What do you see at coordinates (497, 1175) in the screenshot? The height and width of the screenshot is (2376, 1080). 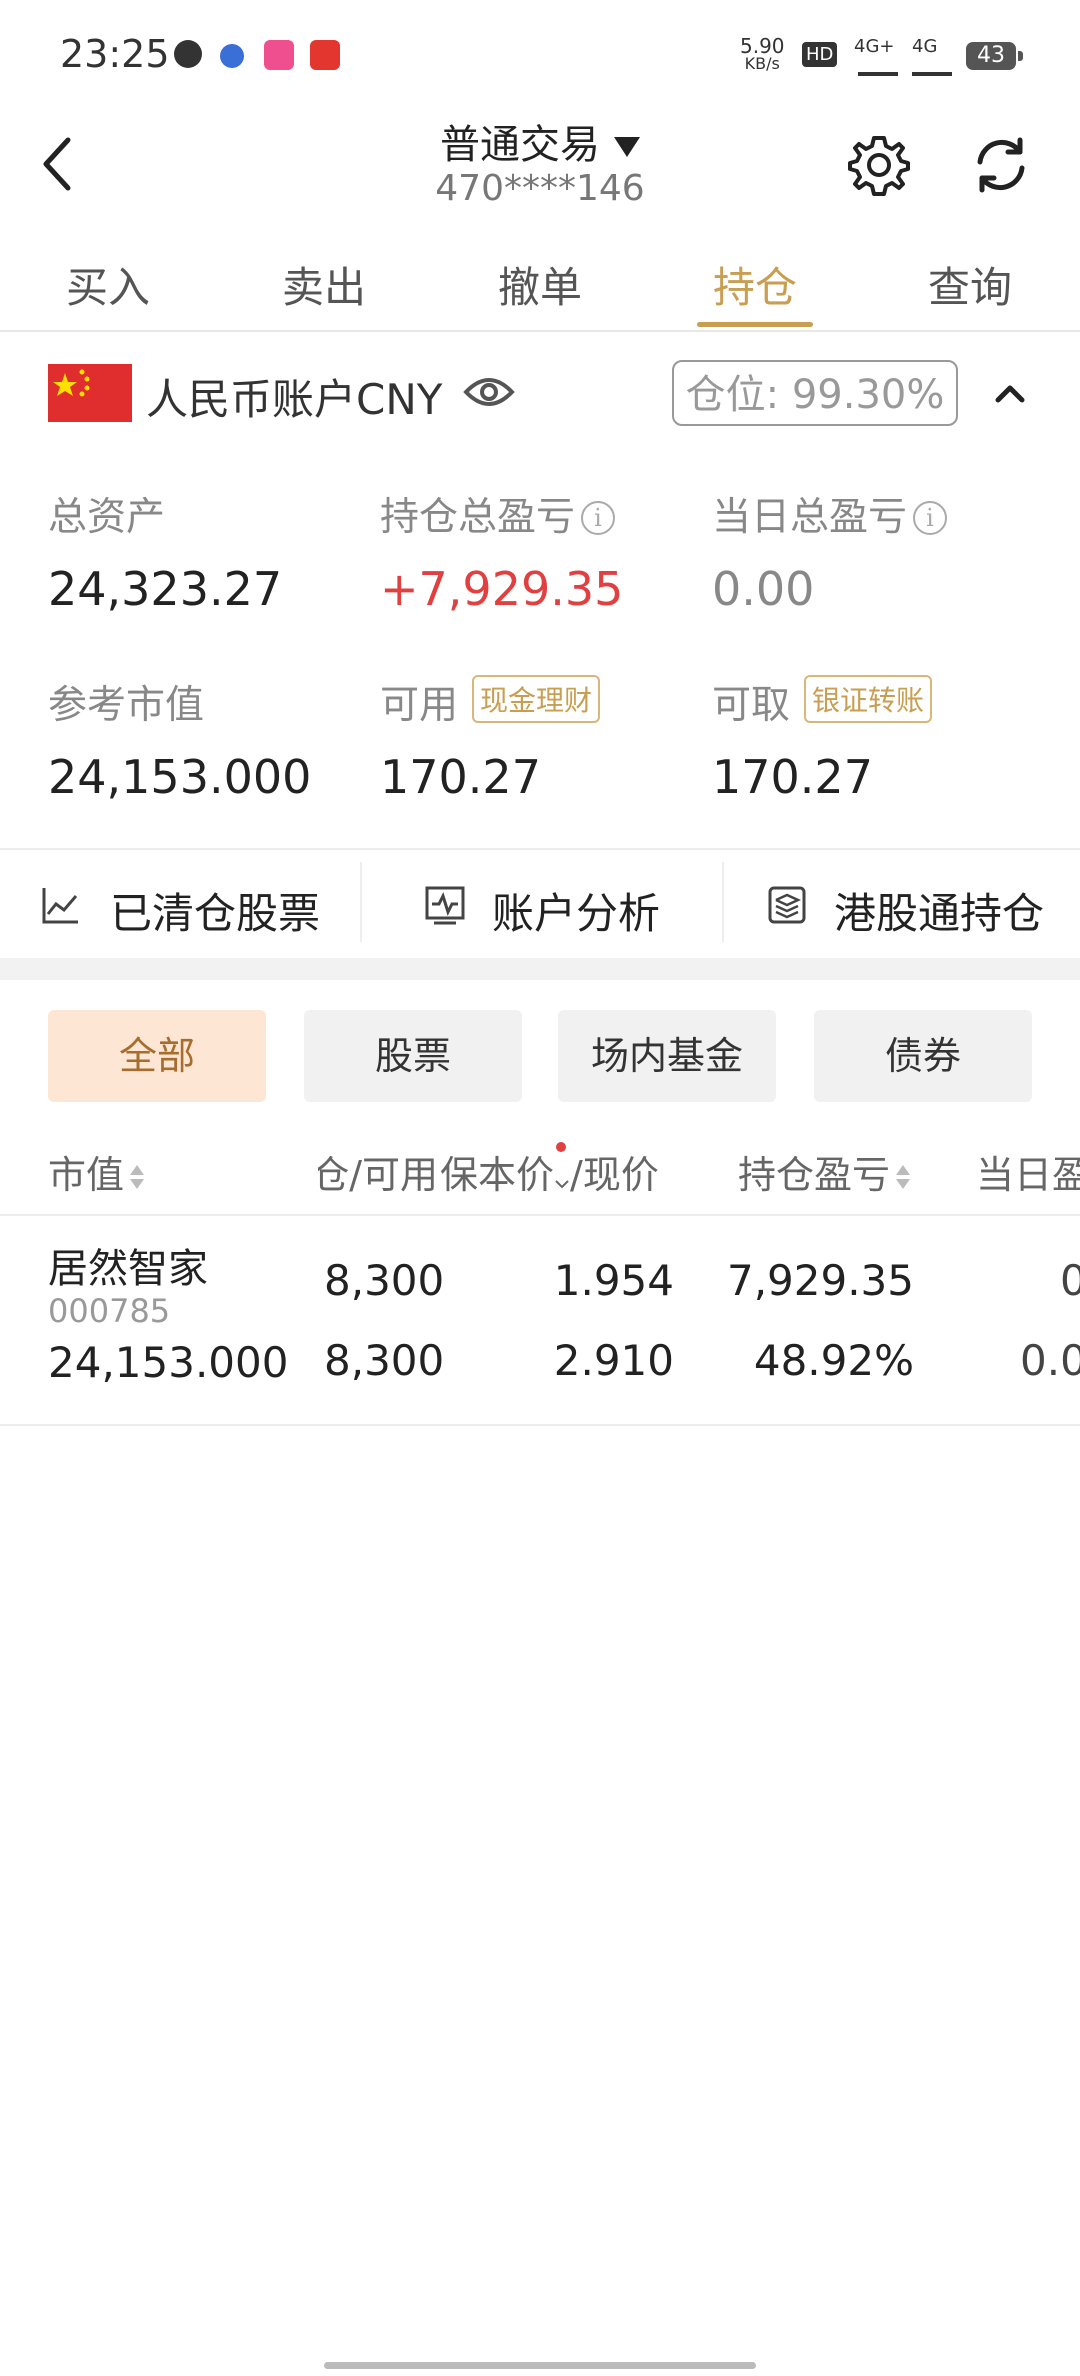 I see `header-cost-price: 保本价` at bounding box center [497, 1175].